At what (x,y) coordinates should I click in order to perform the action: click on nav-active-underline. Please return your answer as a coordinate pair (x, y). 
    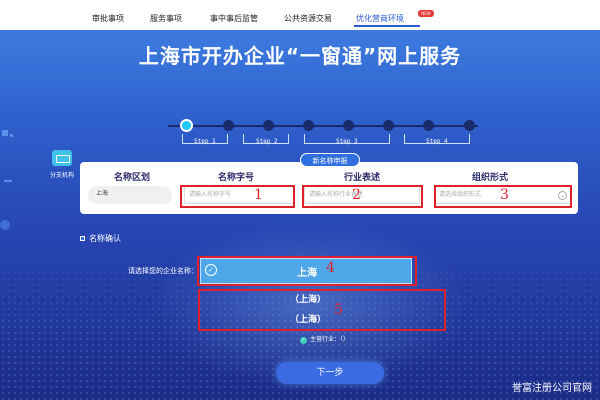
    Looking at the image, I should click on (387, 26).